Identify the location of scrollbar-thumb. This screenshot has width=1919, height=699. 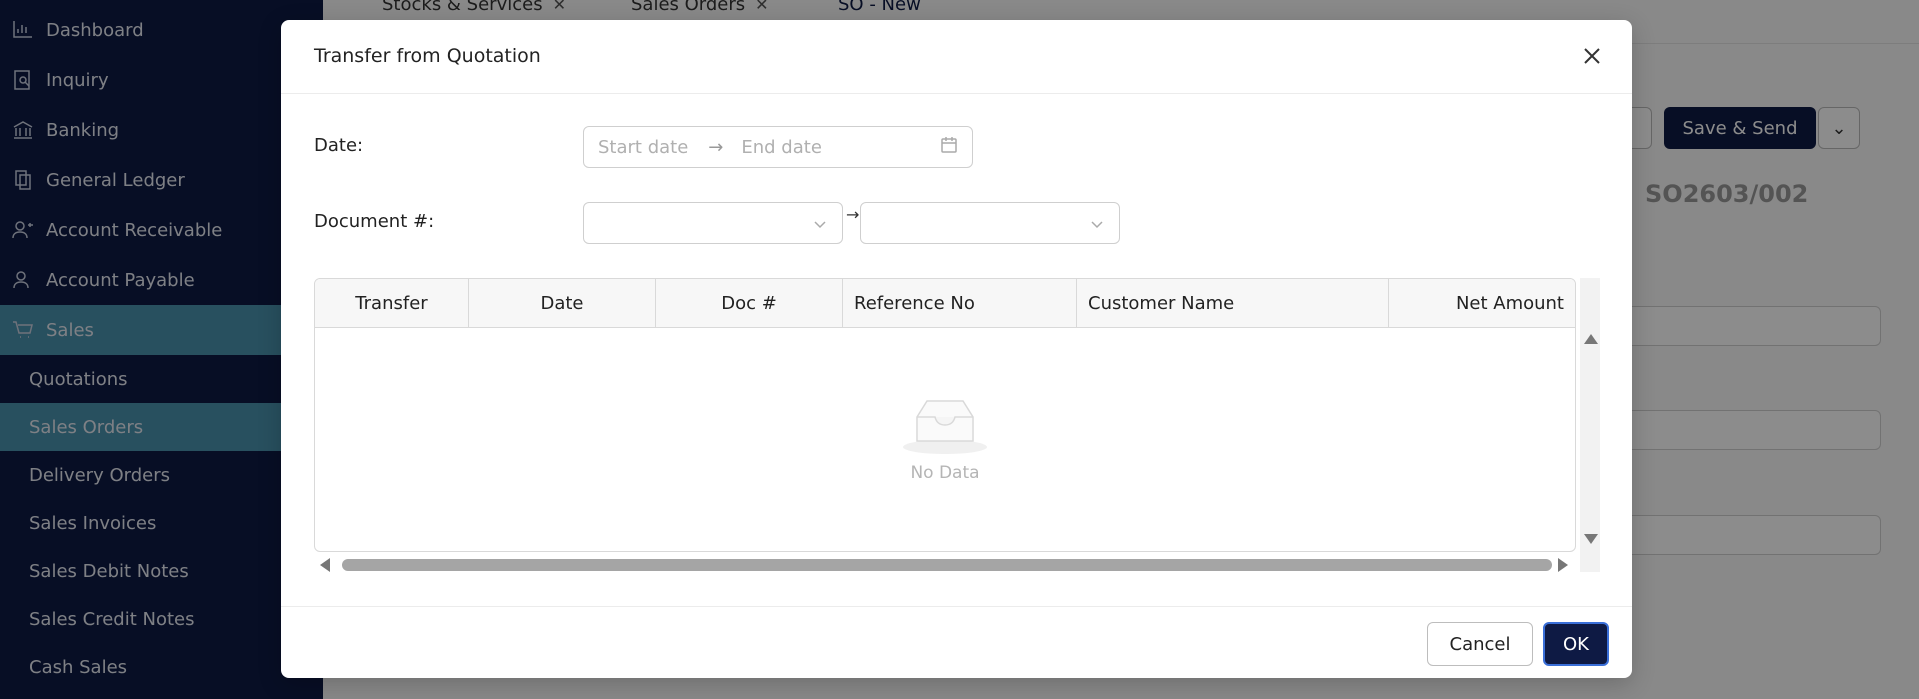
(947, 565).